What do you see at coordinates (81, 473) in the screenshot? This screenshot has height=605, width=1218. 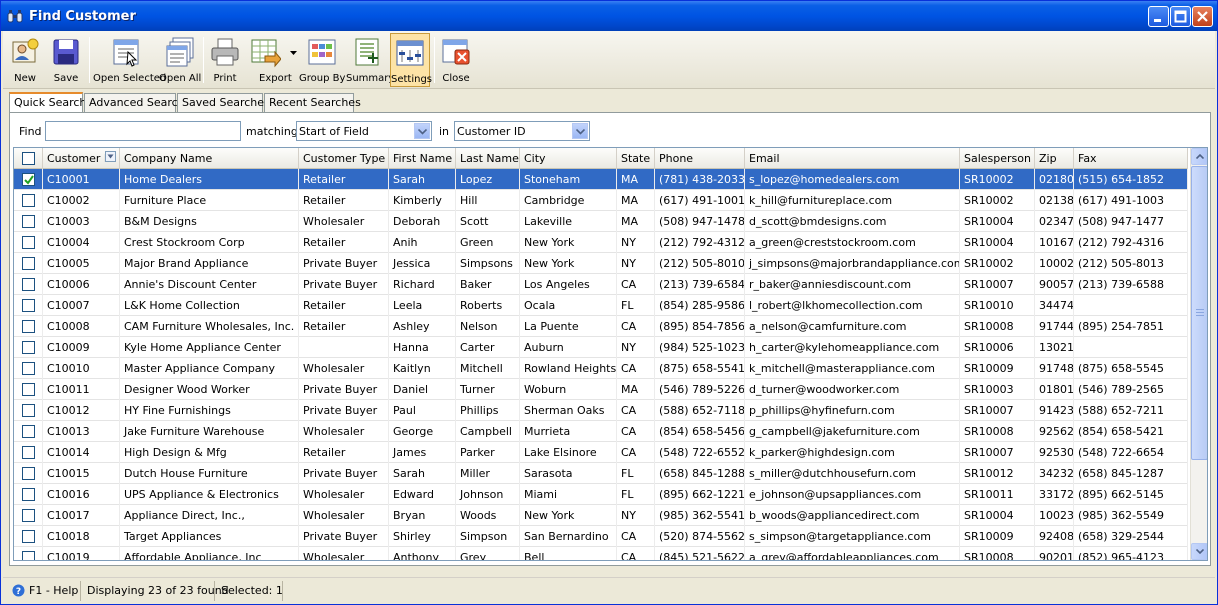 I see `cell-customer-id: C10015` at bounding box center [81, 473].